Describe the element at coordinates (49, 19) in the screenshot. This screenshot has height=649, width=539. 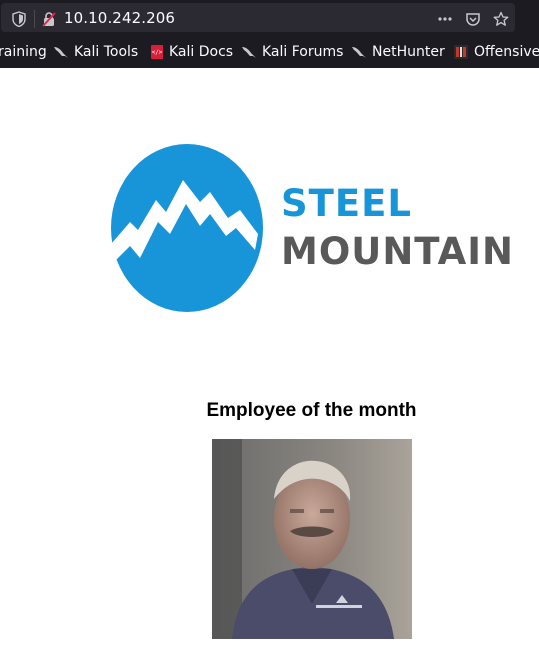
I see `insecure-lock-icon` at that location.